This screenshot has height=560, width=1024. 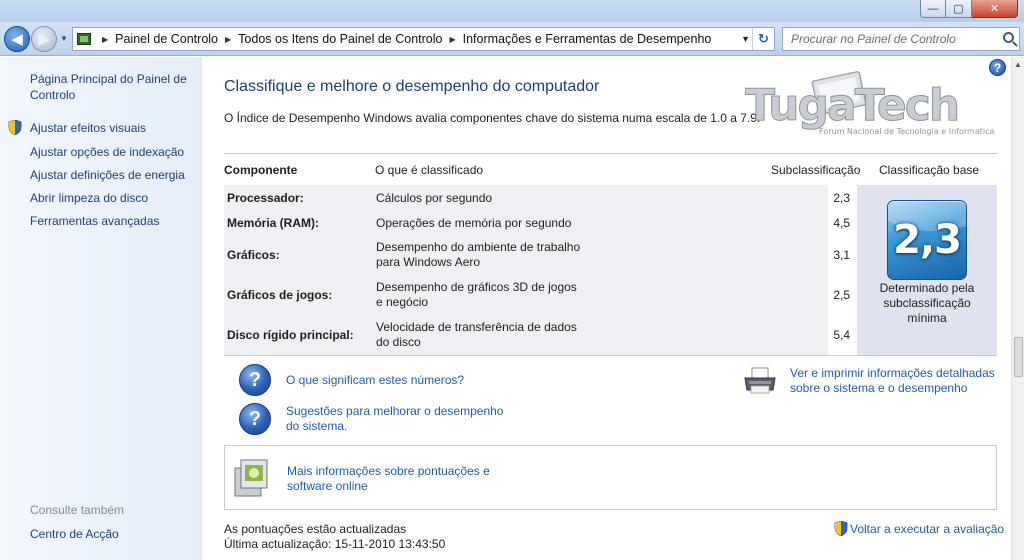 What do you see at coordinates (84, 39) in the screenshot?
I see `control-panel-icon` at bounding box center [84, 39].